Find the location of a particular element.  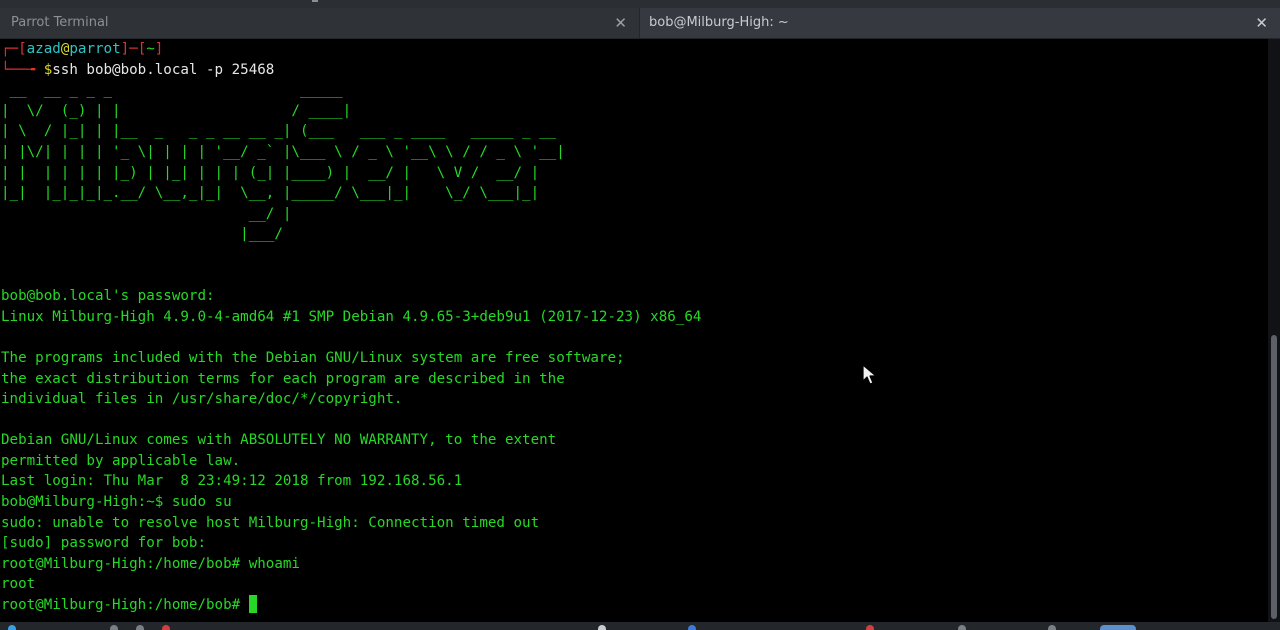

output-line: root@Milburg-High:/home/bob# whoami is located at coordinates (150, 563).